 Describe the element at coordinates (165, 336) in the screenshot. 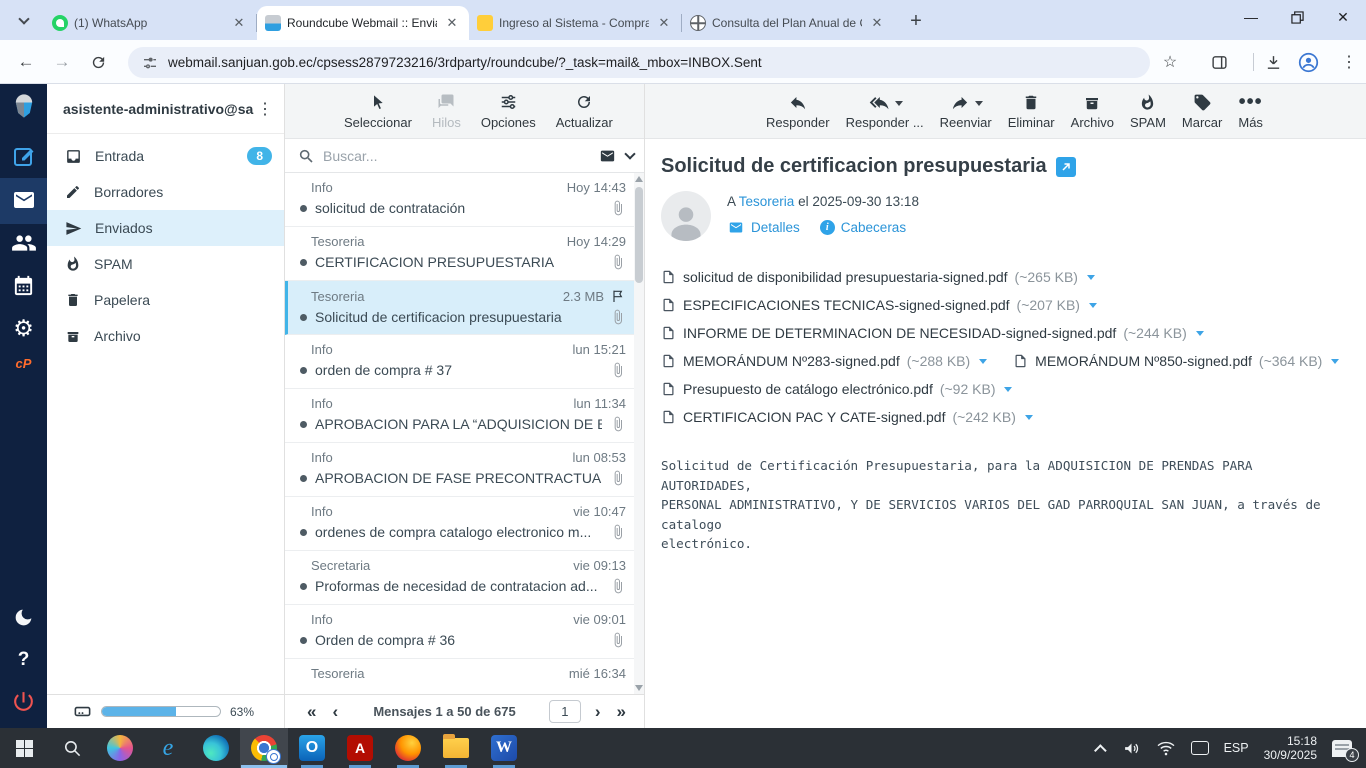

I see `folder-item-archivo: Archivo` at that location.